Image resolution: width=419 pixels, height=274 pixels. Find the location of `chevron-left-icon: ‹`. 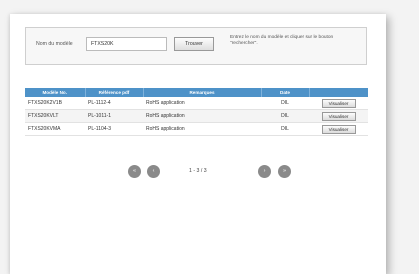

chevron-left-icon: ‹ is located at coordinates (153, 171).